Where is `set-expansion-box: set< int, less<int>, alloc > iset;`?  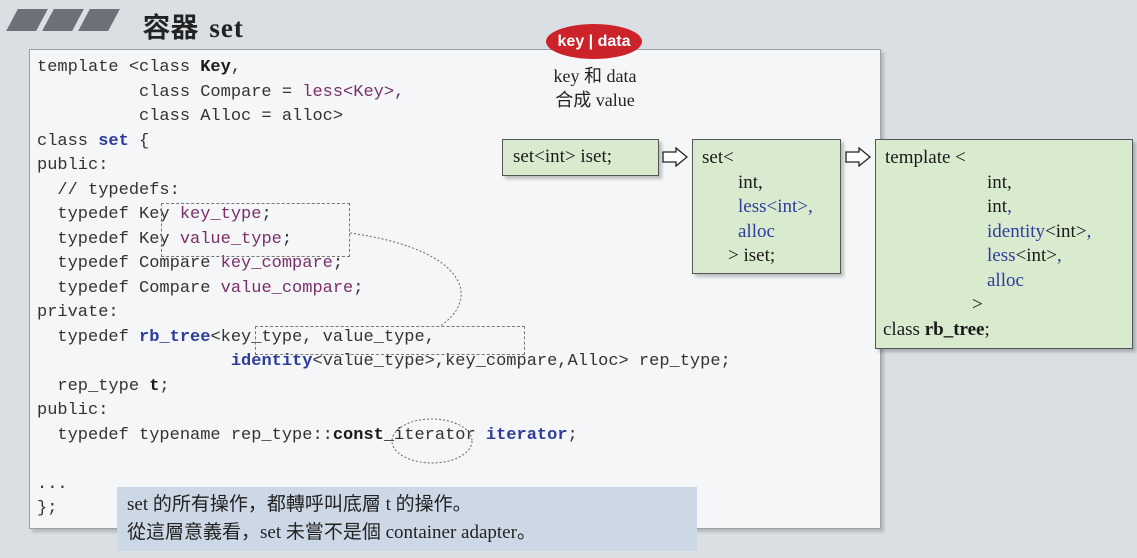 set-expansion-box: set< int, less<int>, alloc > iset; is located at coordinates (766, 206).